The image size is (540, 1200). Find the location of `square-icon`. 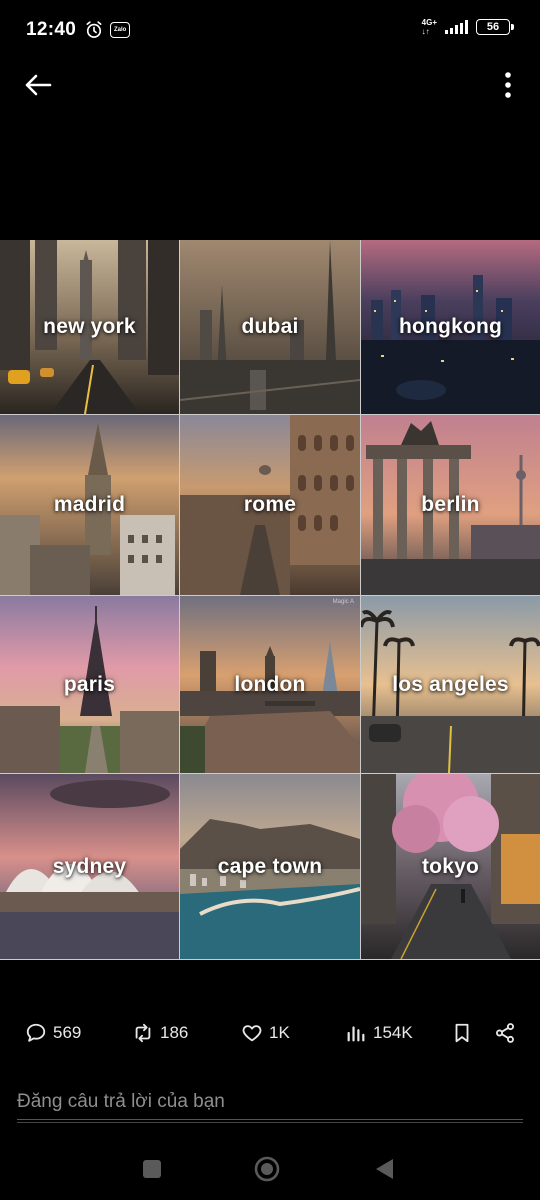

square-icon is located at coordinates (152, 1169).